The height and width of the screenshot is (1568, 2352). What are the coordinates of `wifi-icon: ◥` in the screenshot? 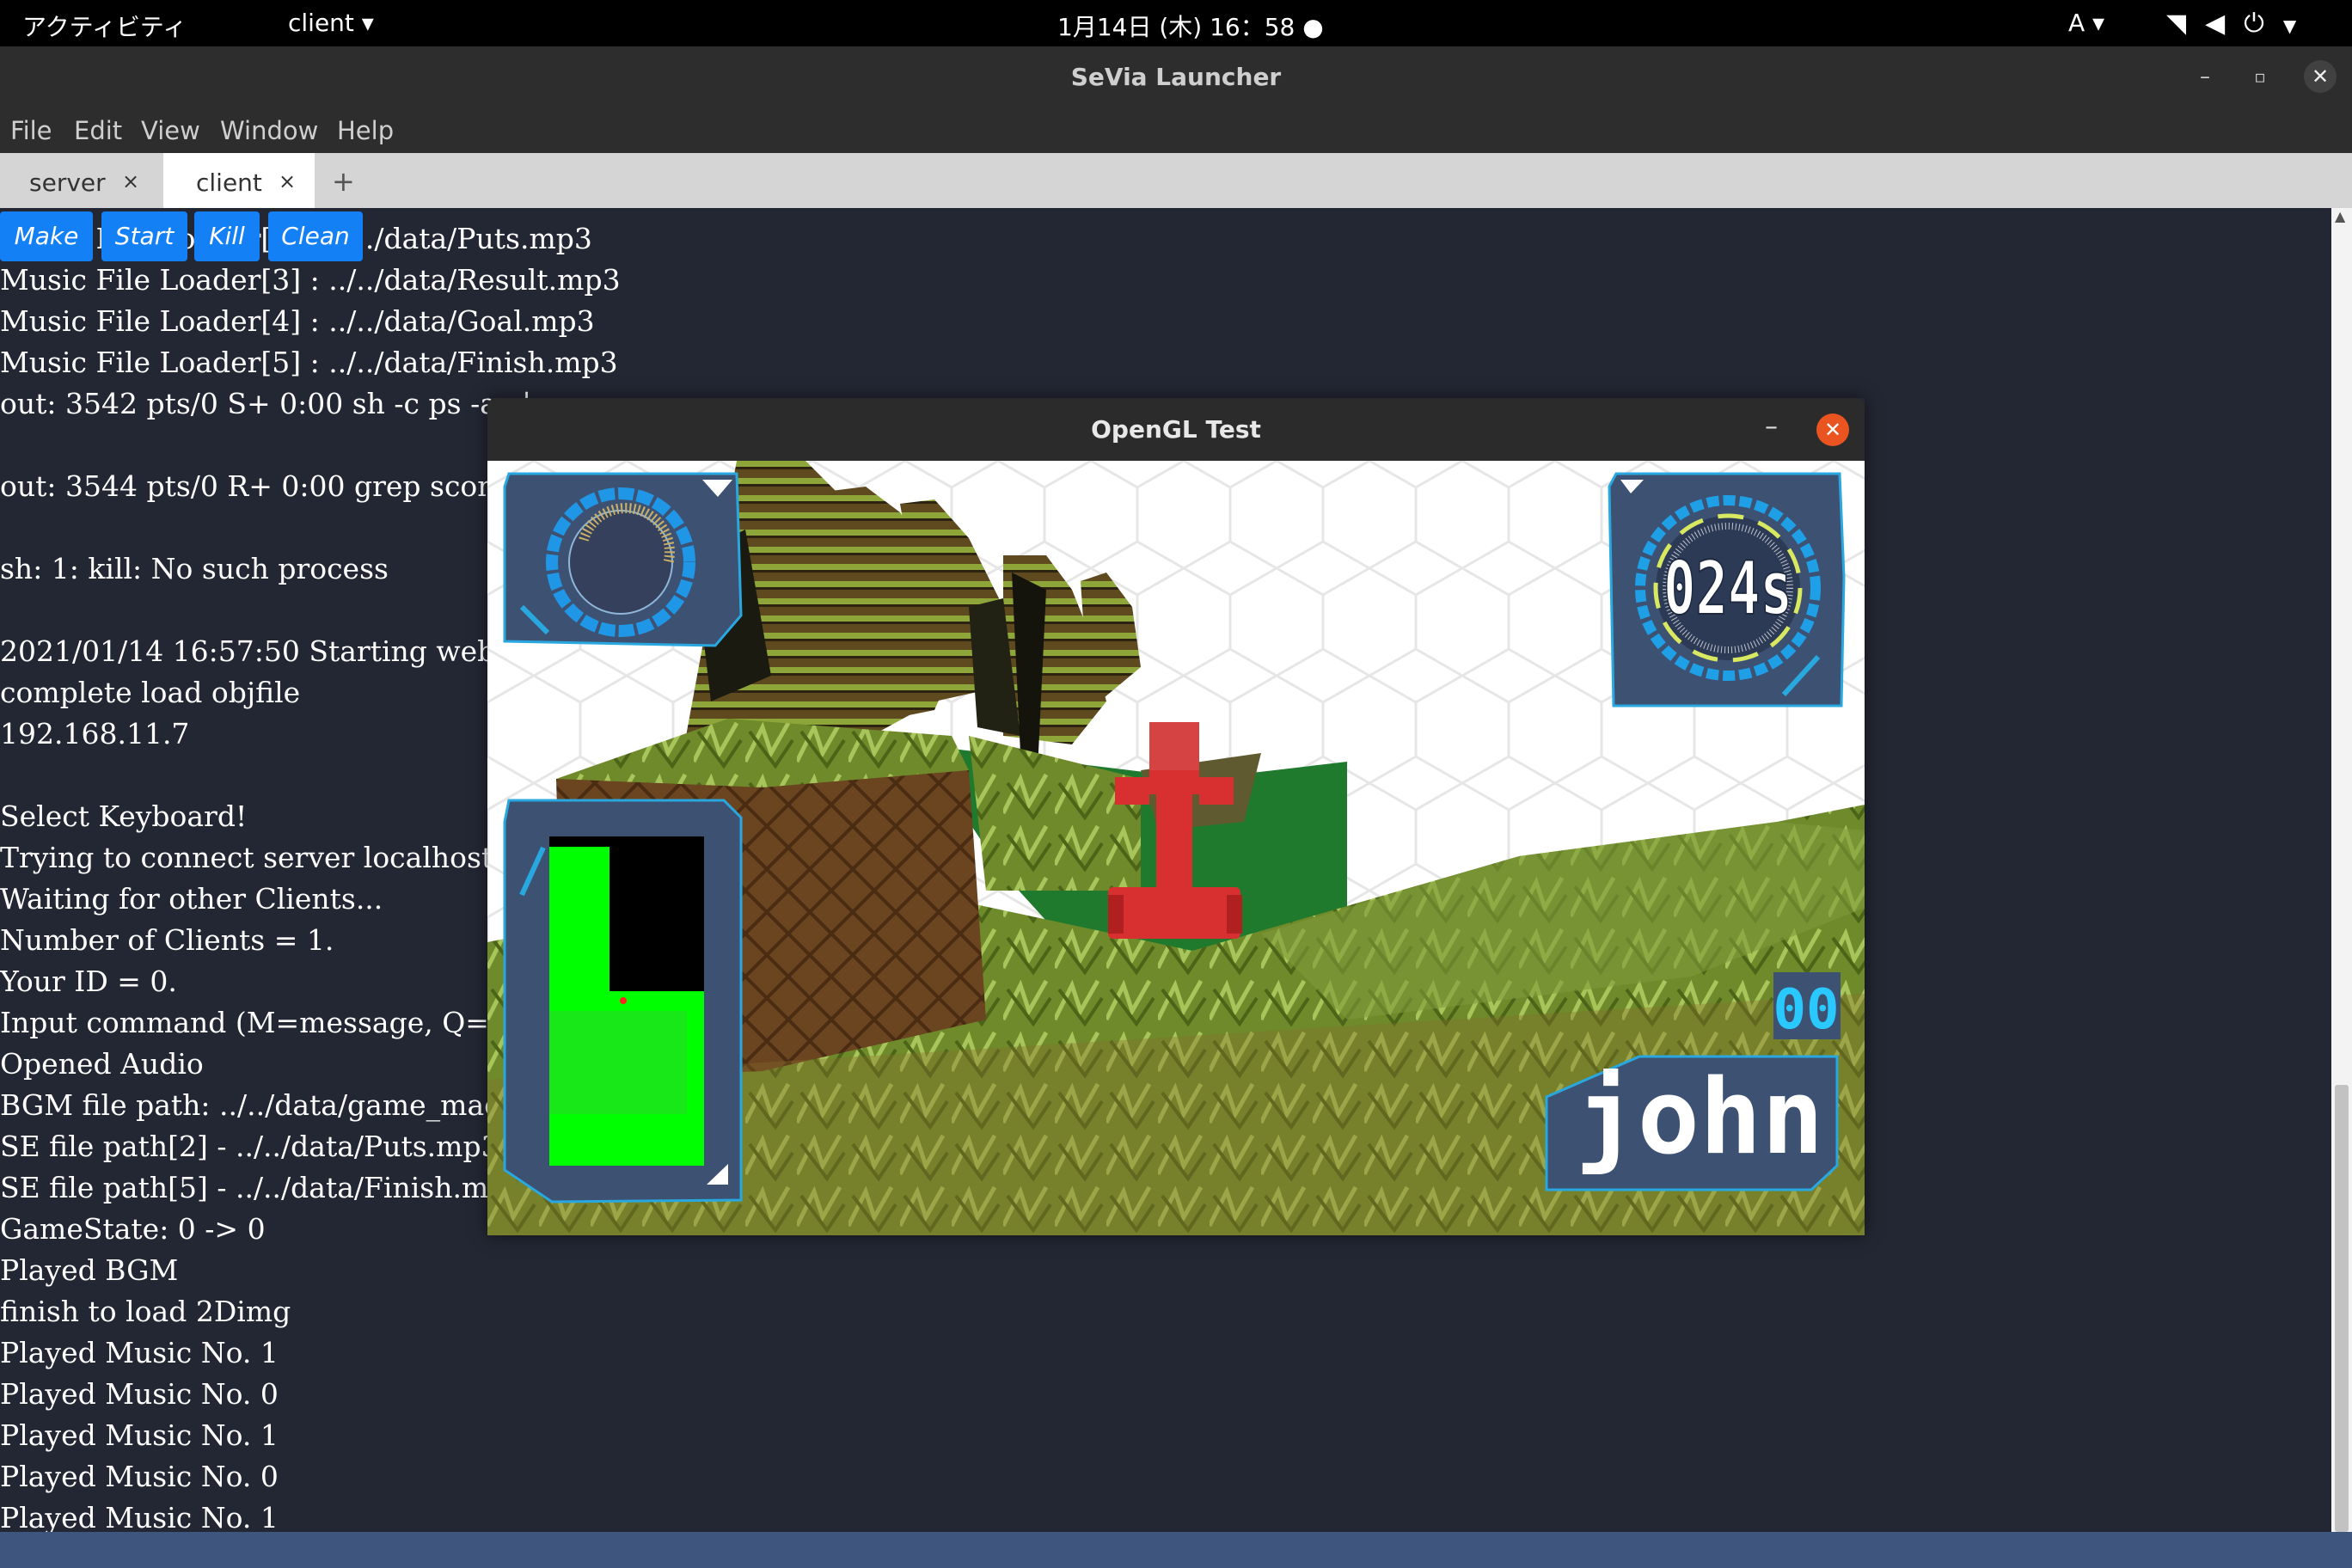 It's located at (2176, 24).